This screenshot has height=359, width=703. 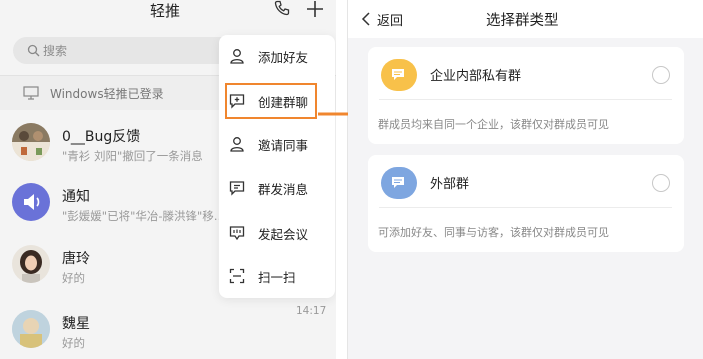 I want to click on plus-icon, so click(x=315, y=9).